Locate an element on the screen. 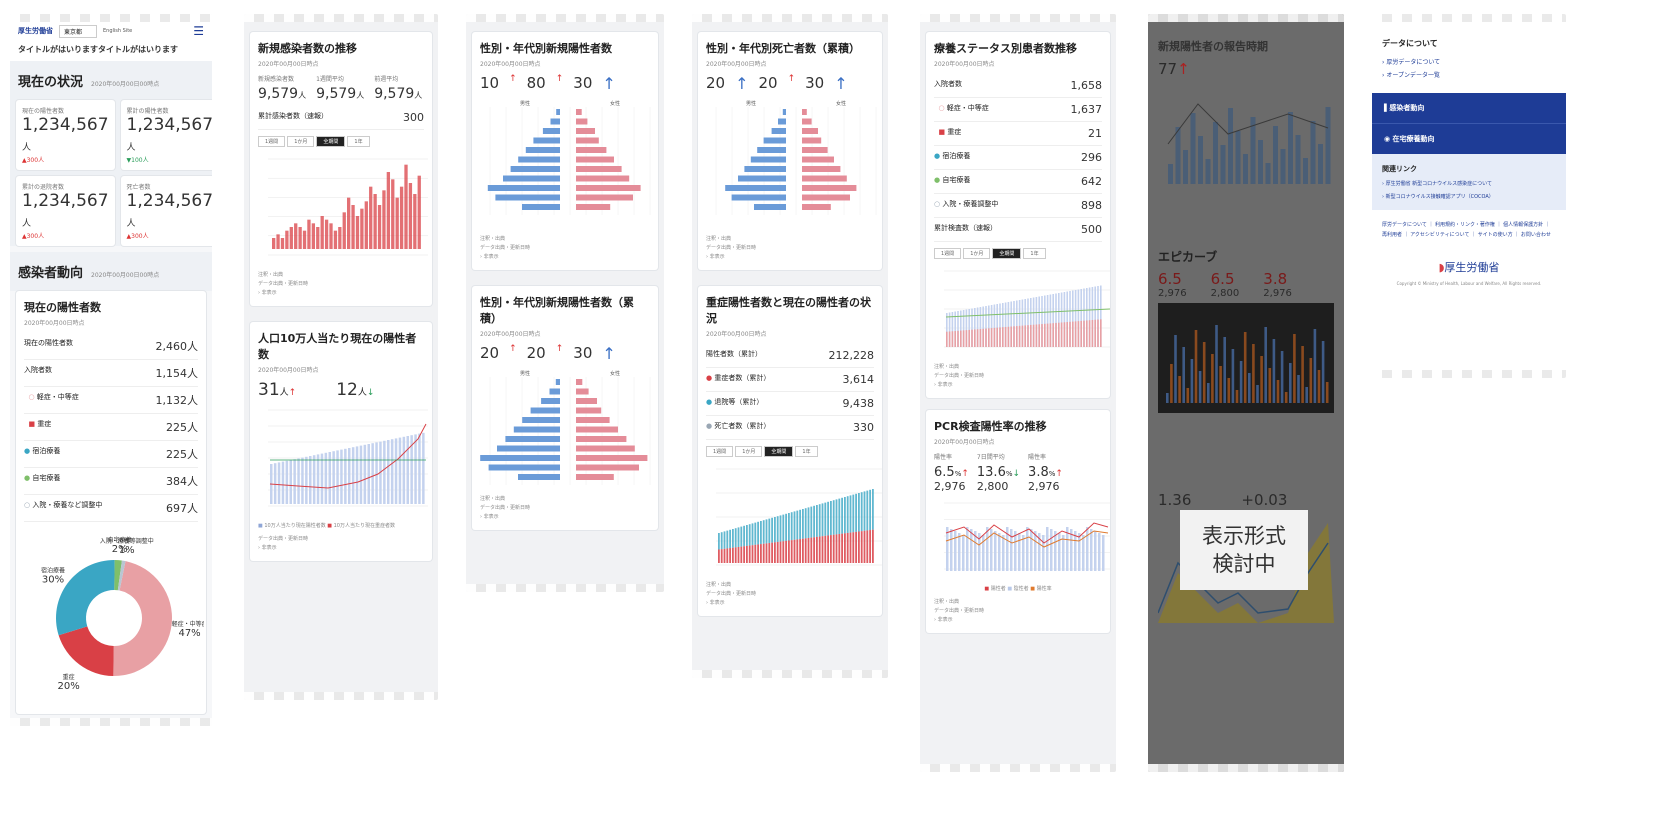  ministry-logo: ◗厚生労働省 is located at coordinates (1469, 267).